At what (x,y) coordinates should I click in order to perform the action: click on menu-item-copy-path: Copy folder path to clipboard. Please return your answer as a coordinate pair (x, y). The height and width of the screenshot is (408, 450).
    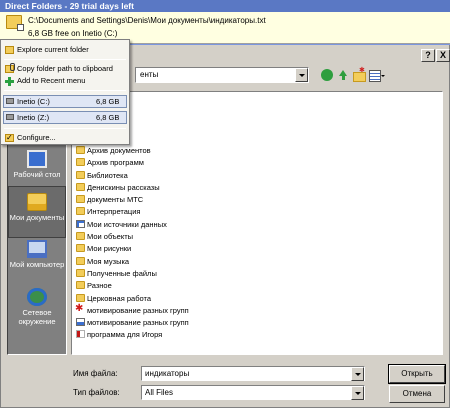
    Looking at the image, I should click on (65, 69).